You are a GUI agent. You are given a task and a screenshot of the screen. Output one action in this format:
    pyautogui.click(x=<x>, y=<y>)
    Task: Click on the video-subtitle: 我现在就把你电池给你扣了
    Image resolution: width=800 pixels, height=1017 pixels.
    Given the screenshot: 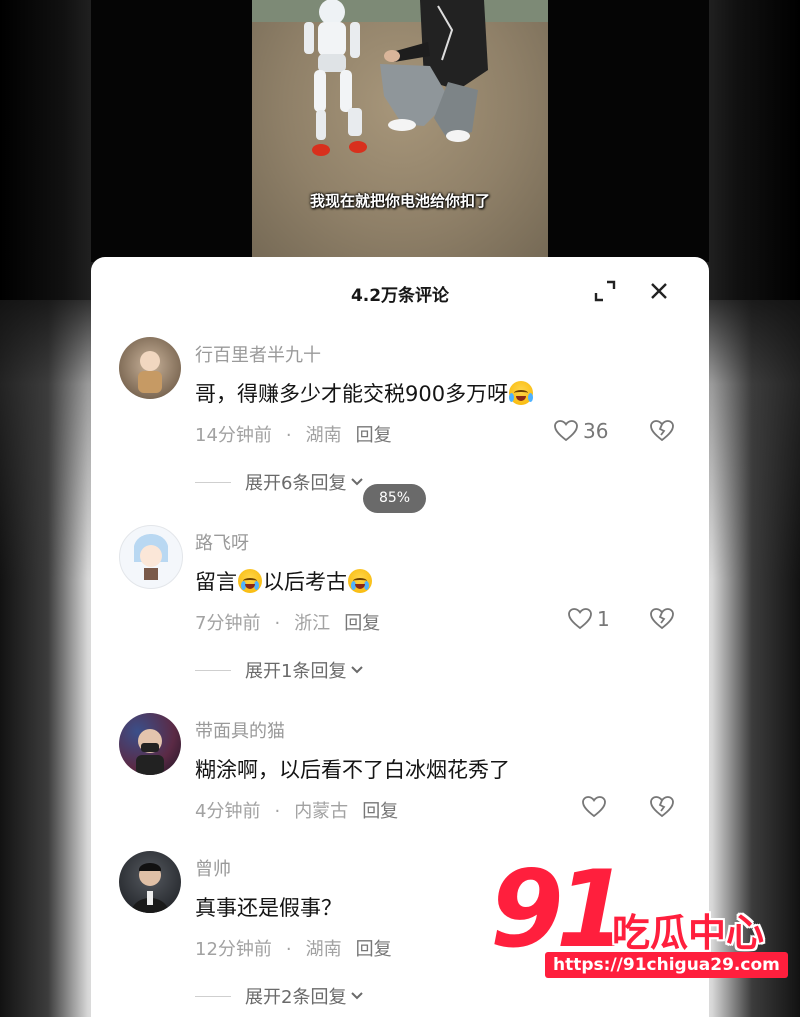 What is the action you would take?
    pyautogui.click(x=399, y=201)
    